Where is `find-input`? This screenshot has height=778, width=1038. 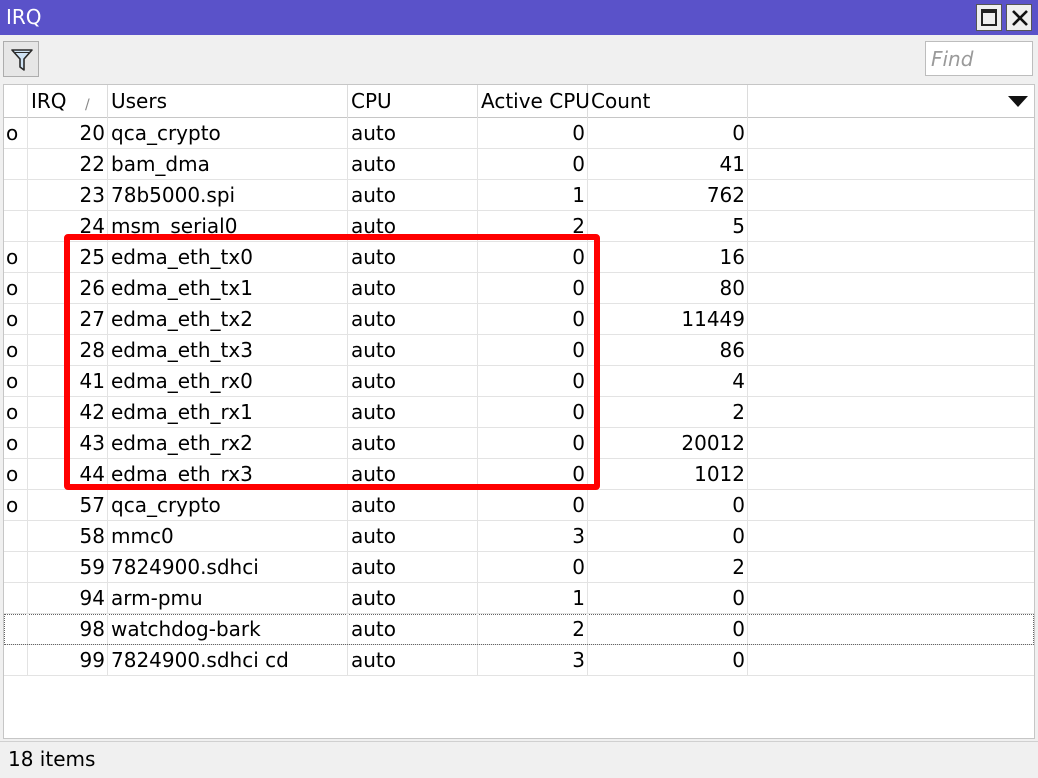
find-input is located at coordinates (979, 58).